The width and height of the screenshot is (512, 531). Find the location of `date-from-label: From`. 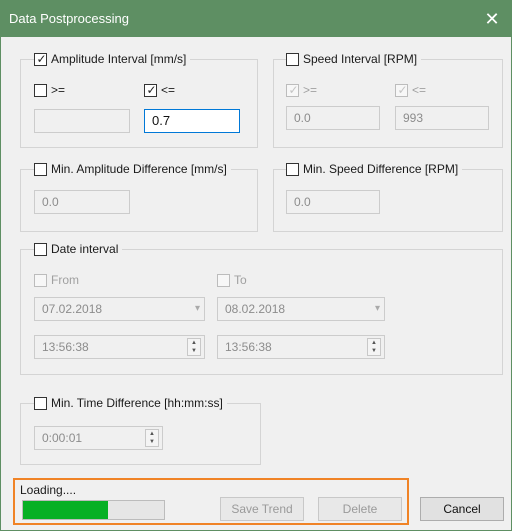

date-from-label: From is located at coordinates (65, 280).